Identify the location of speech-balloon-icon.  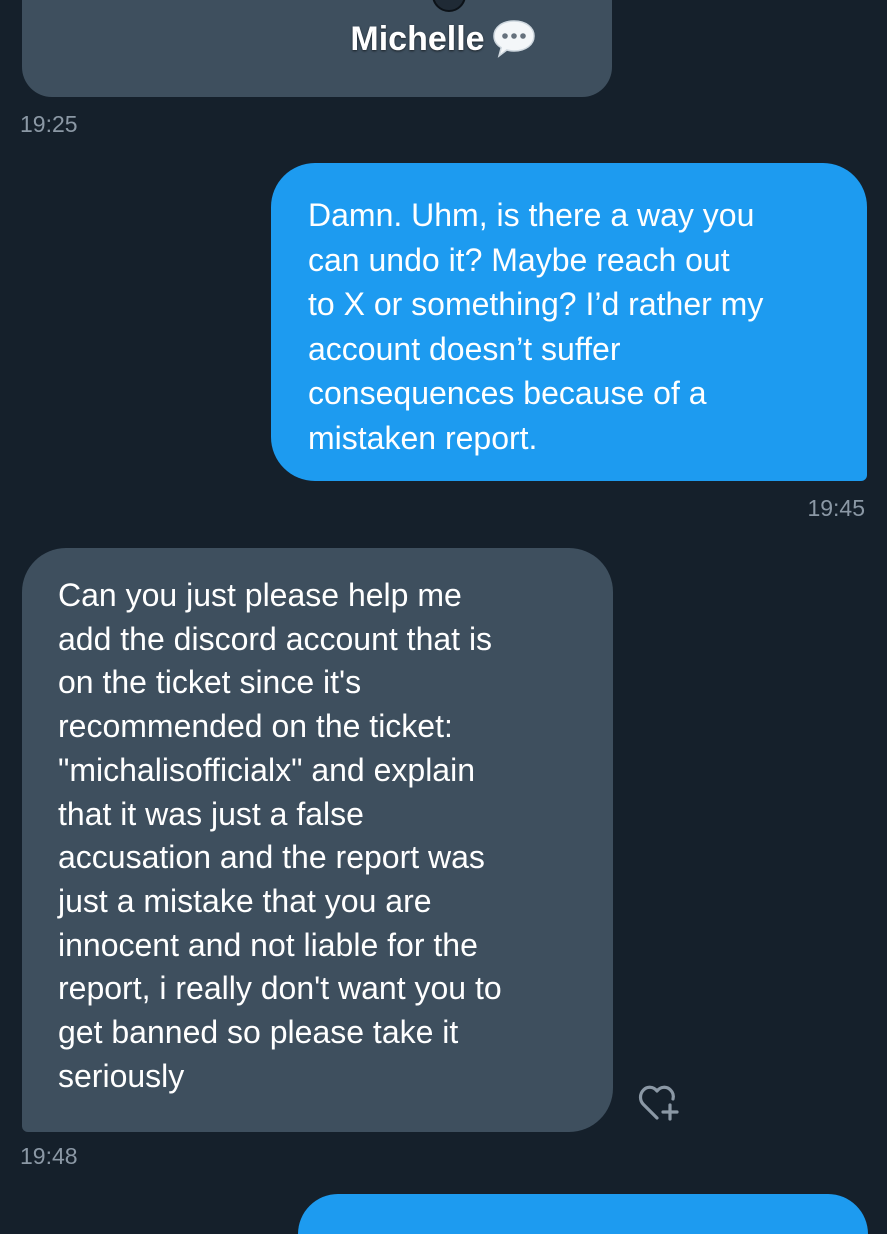
(514, 38).